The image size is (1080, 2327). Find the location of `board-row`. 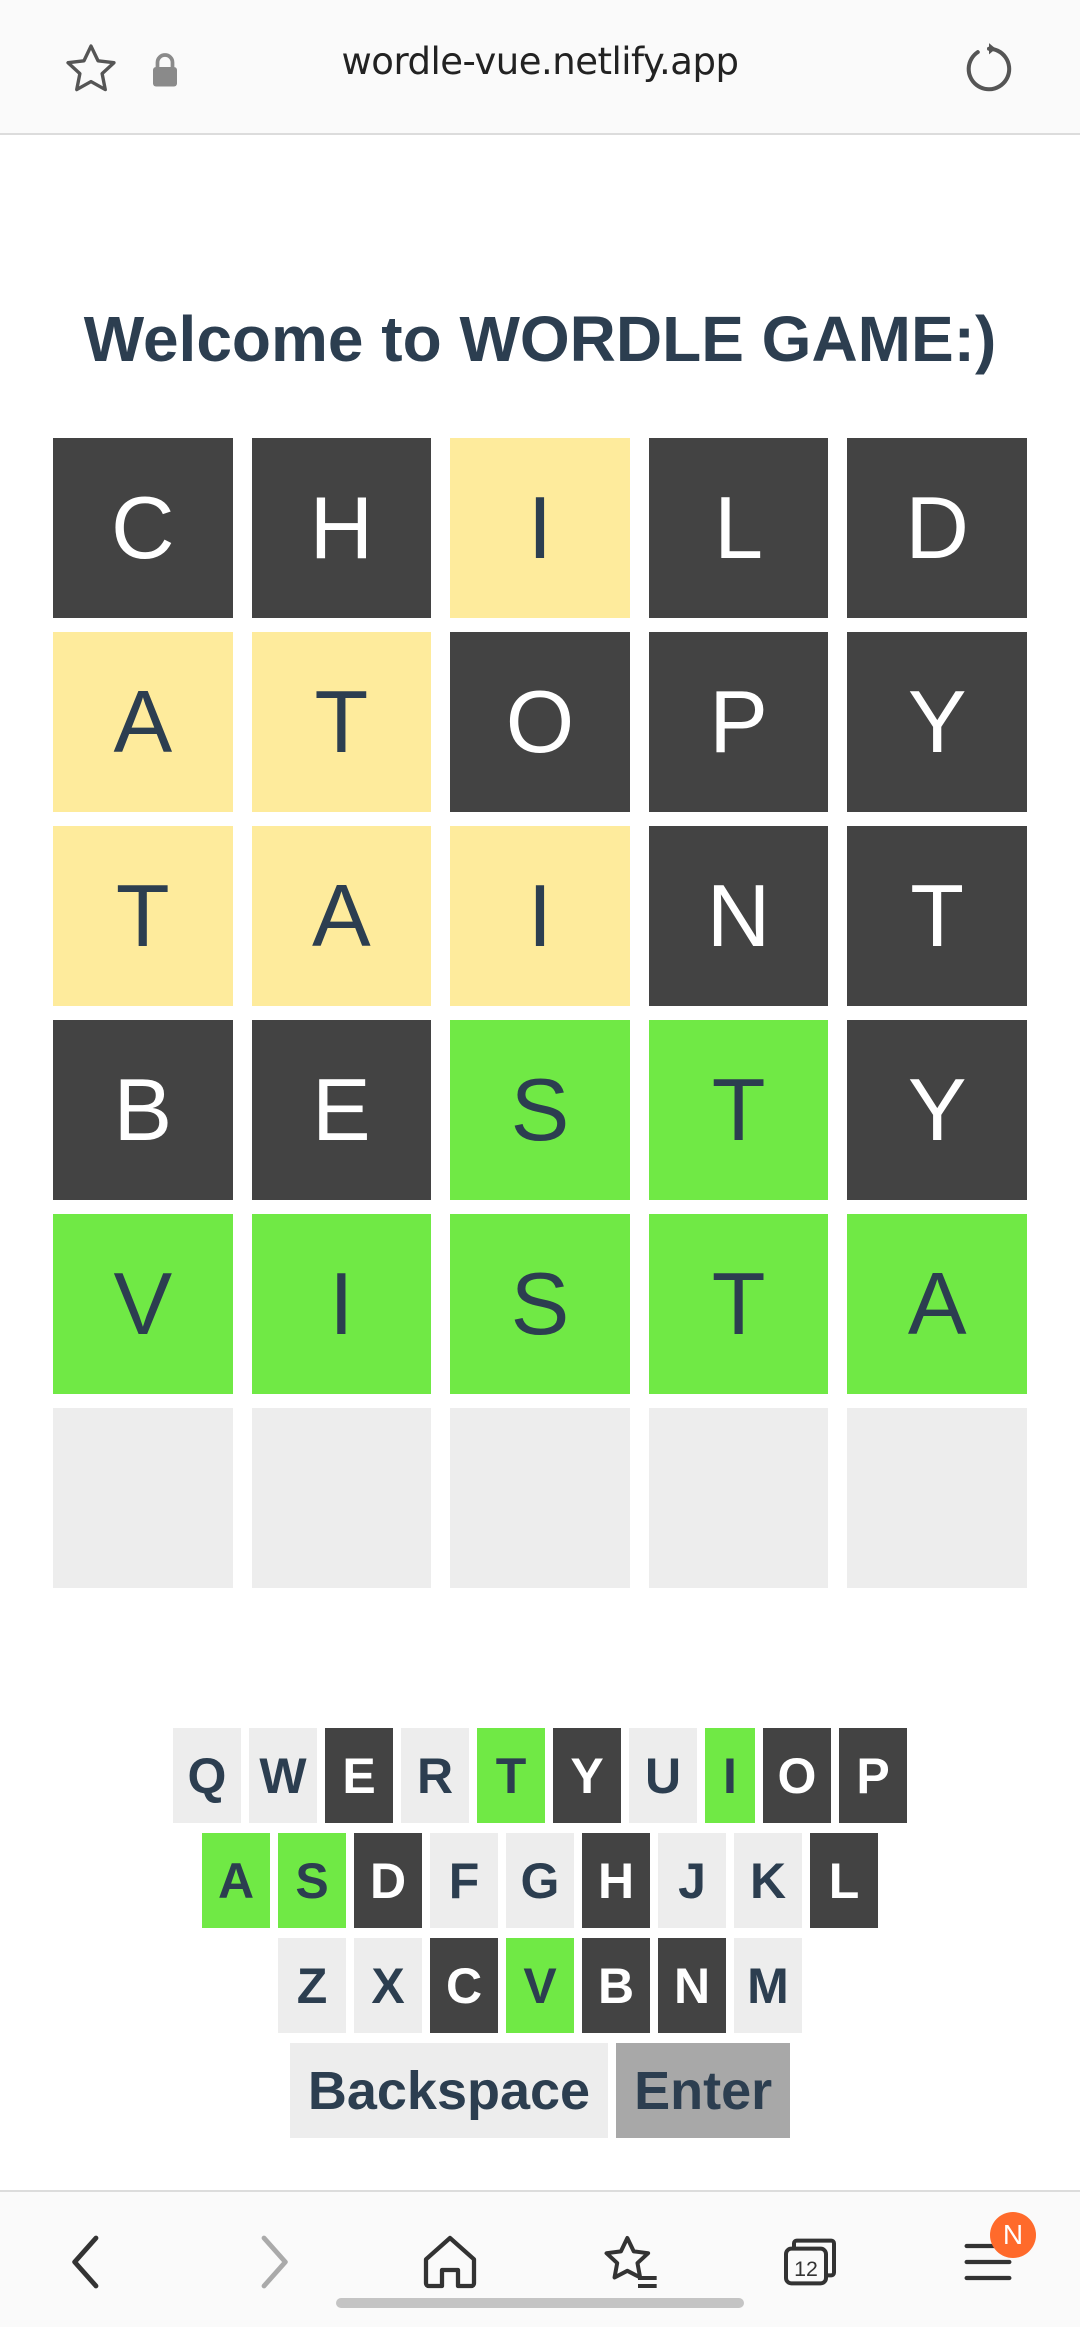

board-row is located at coordinates (540, 1498).